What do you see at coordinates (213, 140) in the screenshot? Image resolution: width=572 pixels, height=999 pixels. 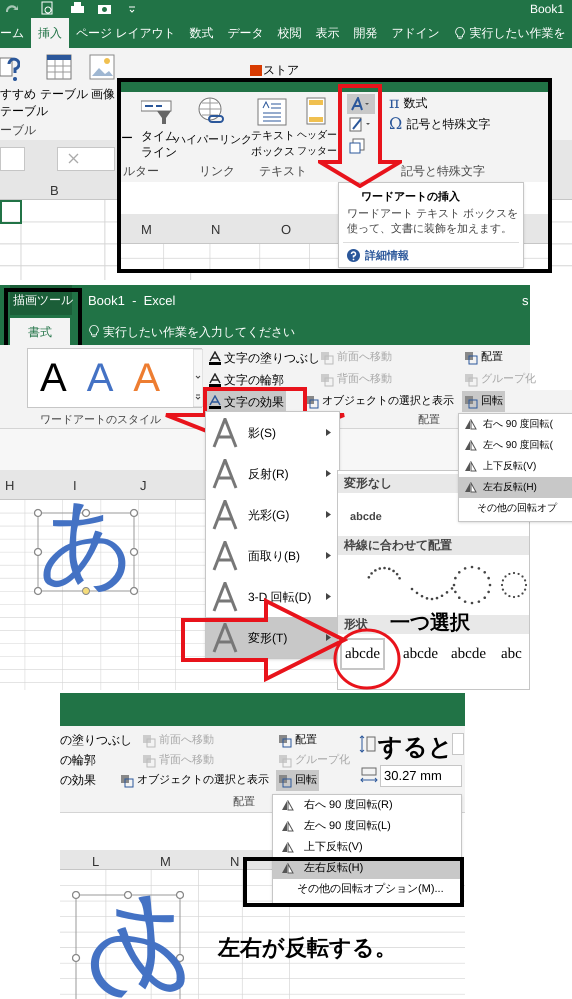 I see `button-label: ハイパーリンク` at bounding box center [213, 140].